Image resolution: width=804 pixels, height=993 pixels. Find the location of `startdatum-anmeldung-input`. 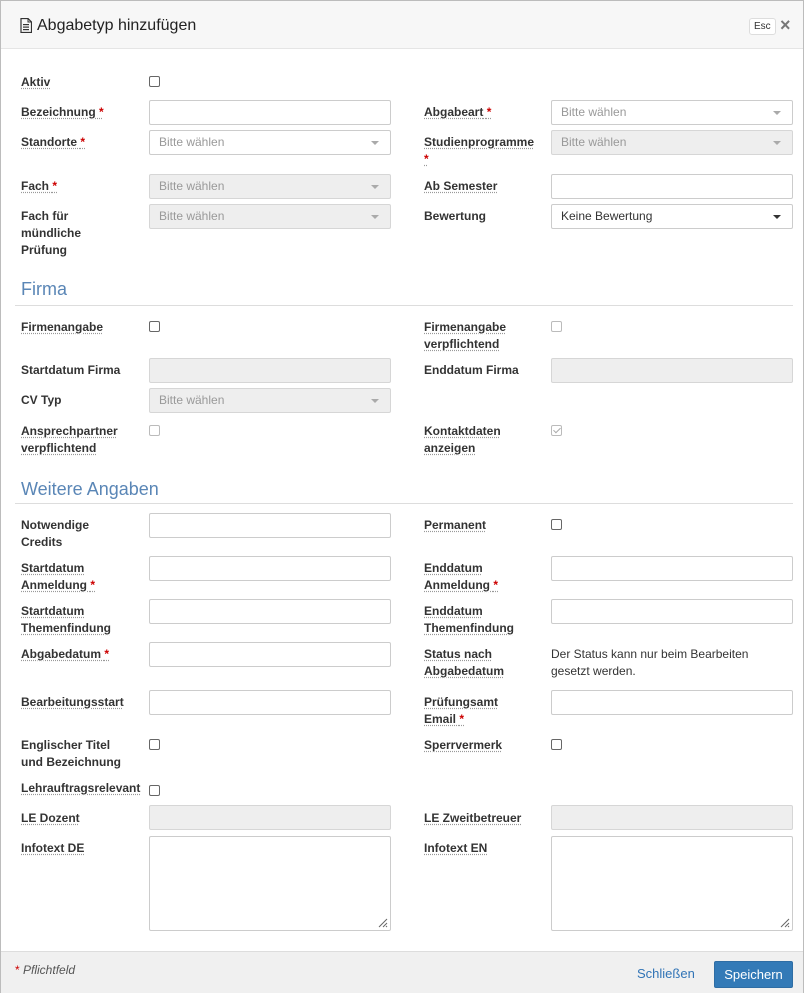

startdatum-anmeldung-input is located at coordinates (270, 568).